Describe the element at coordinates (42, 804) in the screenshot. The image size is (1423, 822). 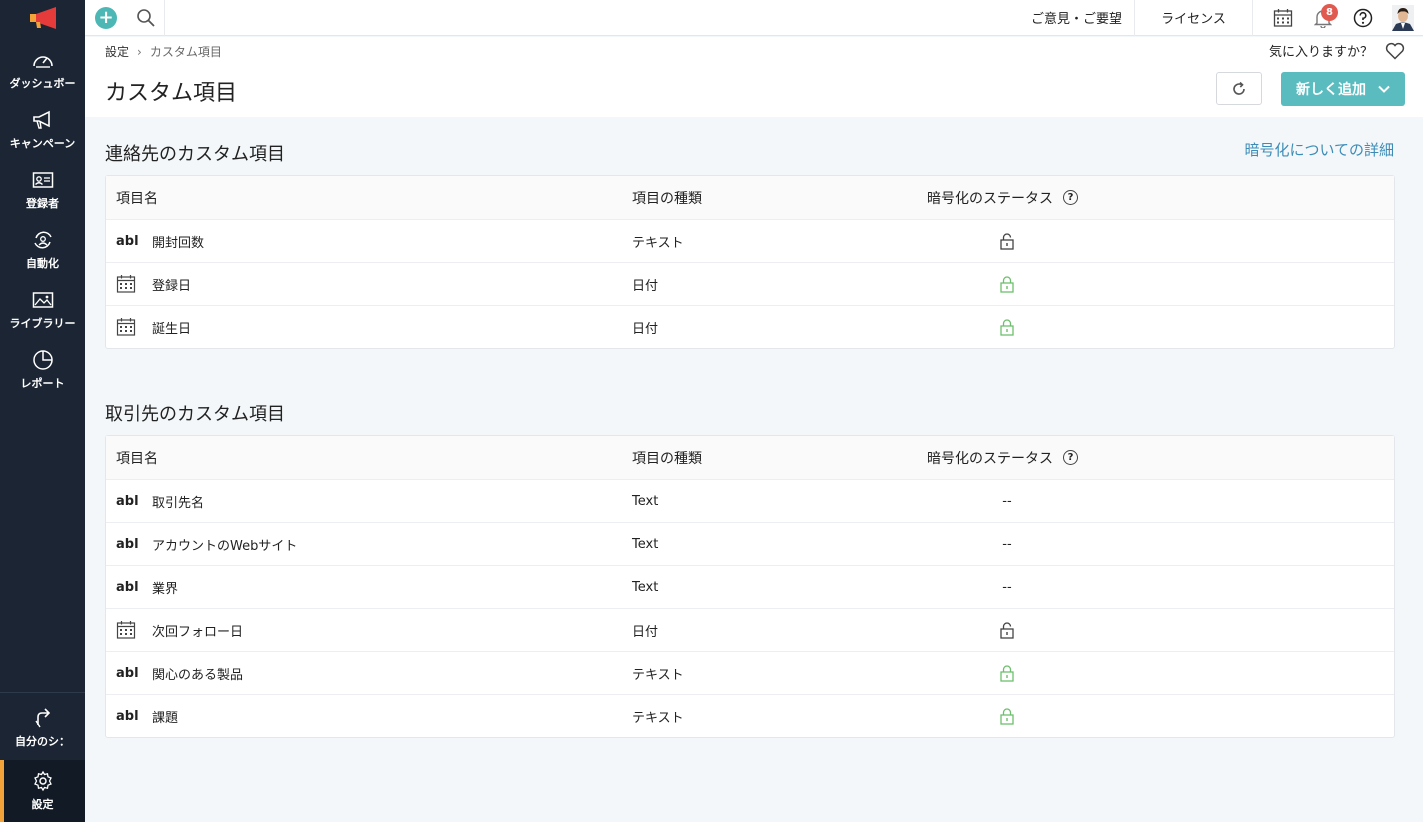
I see `sidebar-item-label: 設定` at that location.